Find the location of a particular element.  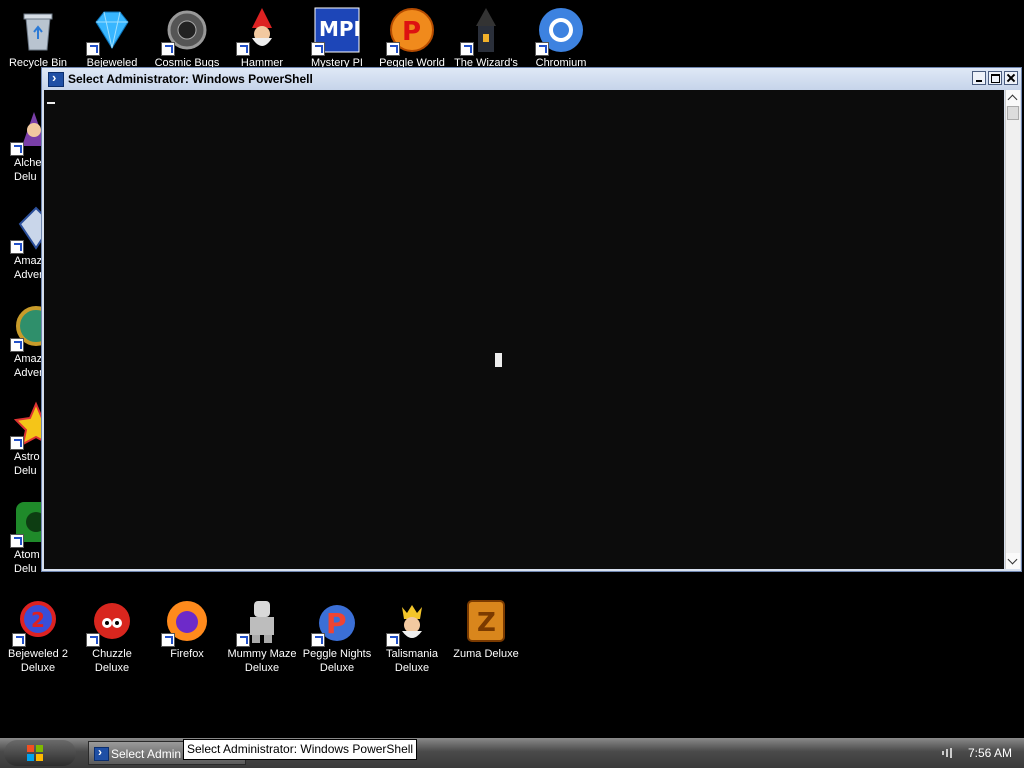

scroll-down-button is located at coordinates (1013, 561).